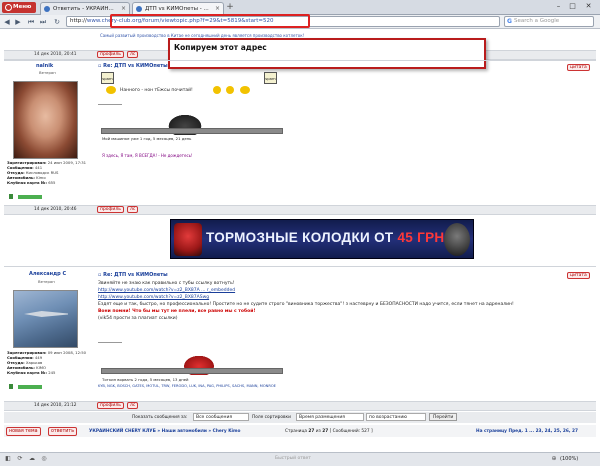  I want to click on search-input: G Search a Google, so click(549, 21).